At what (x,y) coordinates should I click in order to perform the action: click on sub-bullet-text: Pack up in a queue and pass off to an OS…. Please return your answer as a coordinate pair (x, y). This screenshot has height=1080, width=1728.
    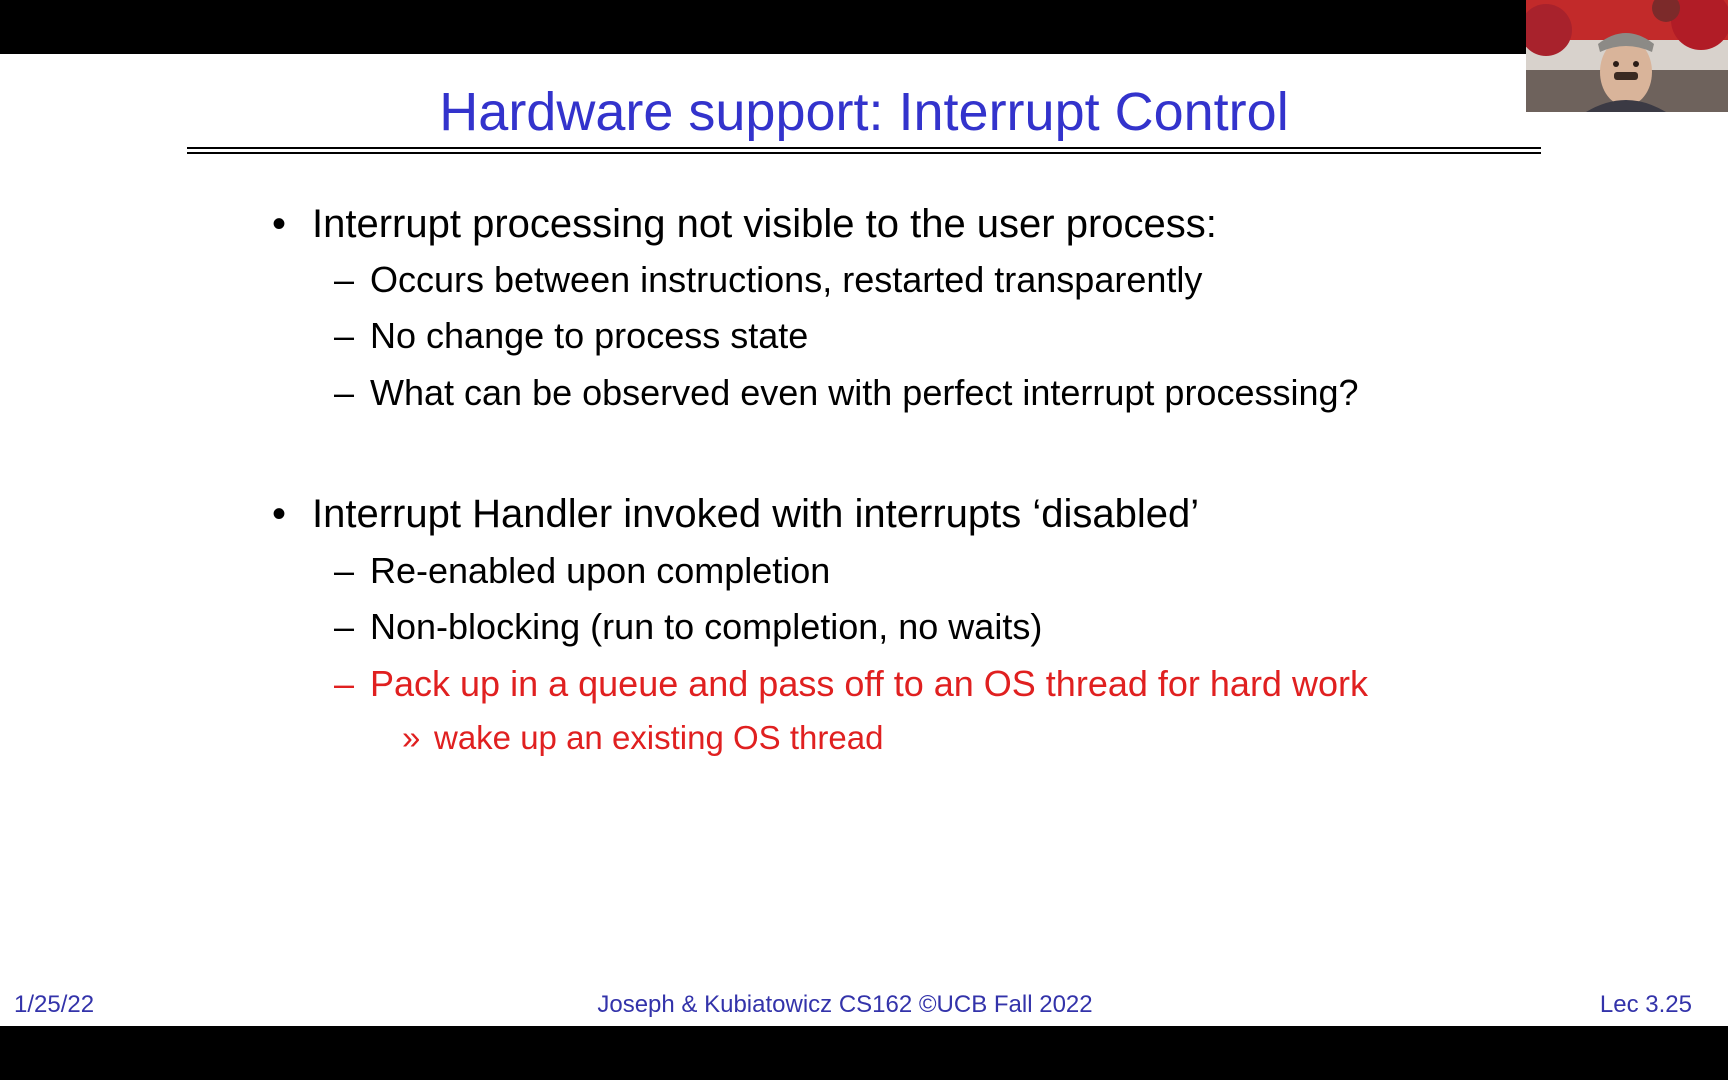
    Looking at the image, I should click on (869, 683).